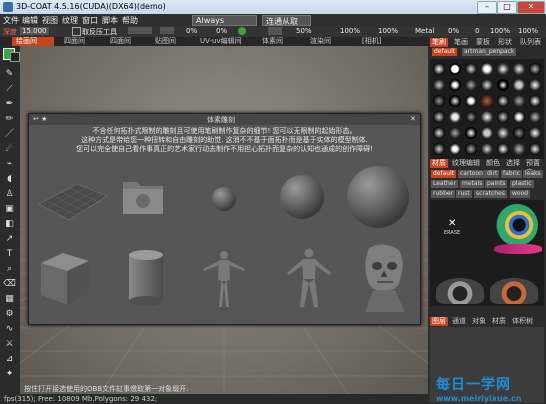 This screenshot has width=546, height=404. I want to click on fill-icon: ▣, so click(9, 209).